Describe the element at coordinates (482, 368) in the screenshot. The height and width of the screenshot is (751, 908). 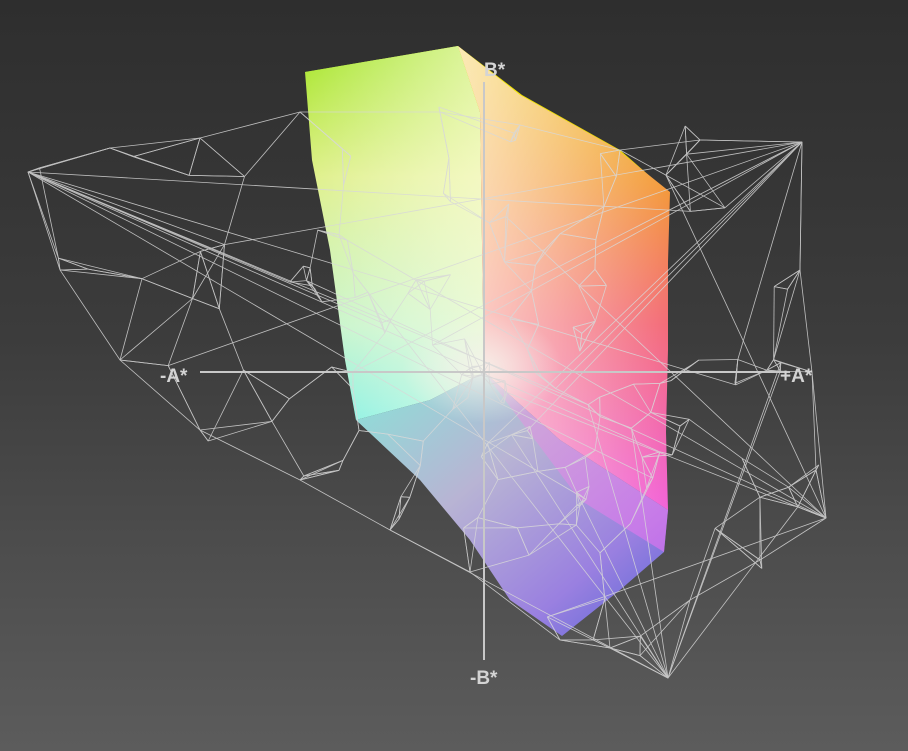
I see `gamut-white-point-glow` at that location.